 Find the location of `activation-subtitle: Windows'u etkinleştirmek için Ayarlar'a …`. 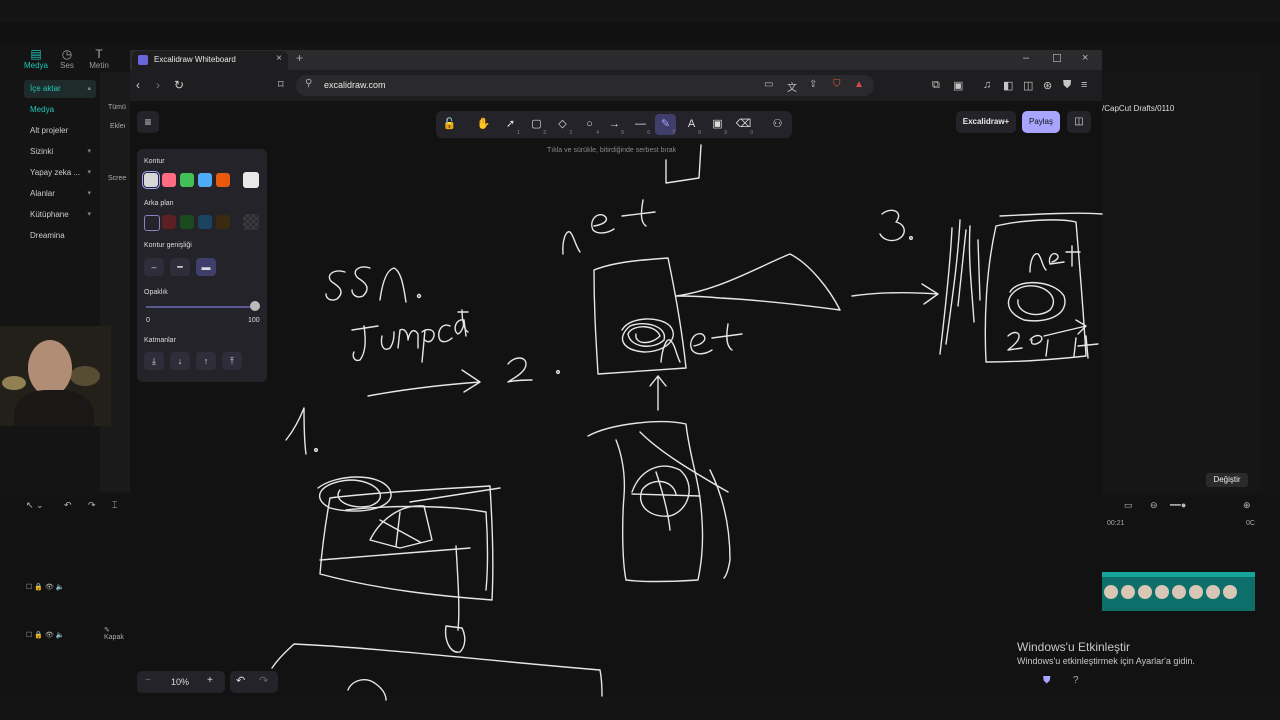

activation-subtitle: Windows'u etkinleştirmek için Ayarlar'a … is located at coordinates (1106, 661).